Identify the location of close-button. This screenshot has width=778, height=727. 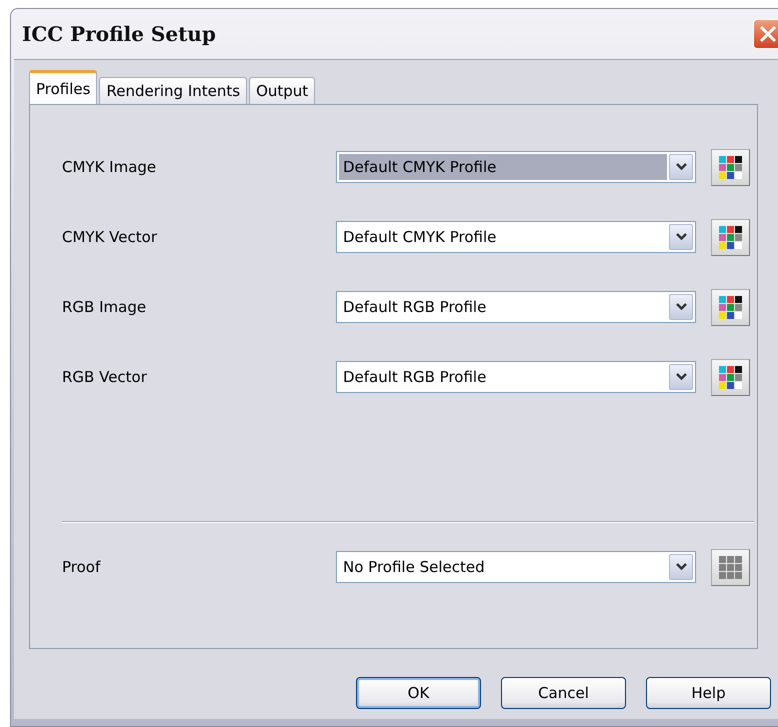
(765, 34).